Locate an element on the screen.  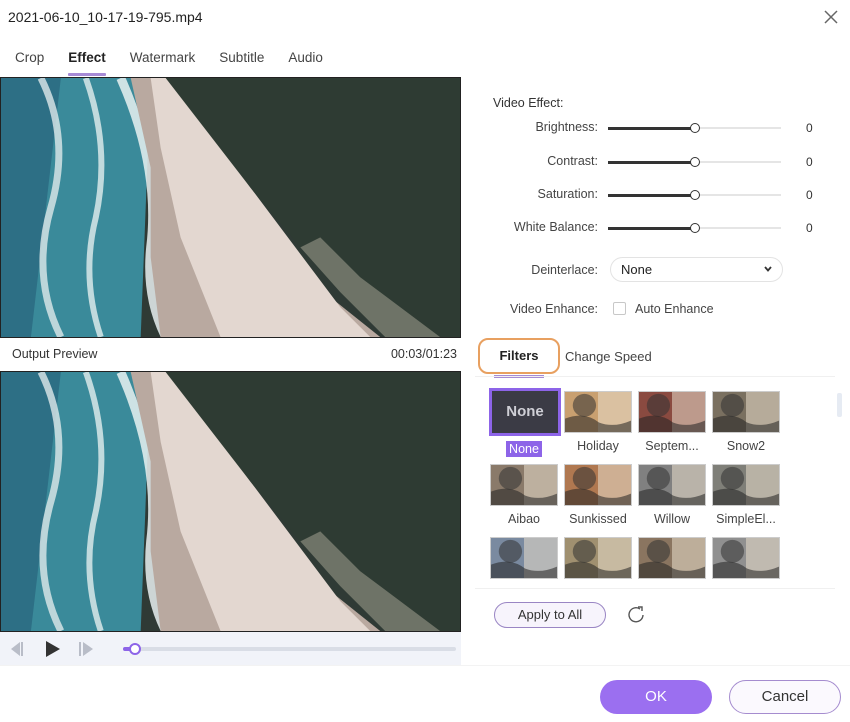
close-icon is located at coordinates (831, 17).